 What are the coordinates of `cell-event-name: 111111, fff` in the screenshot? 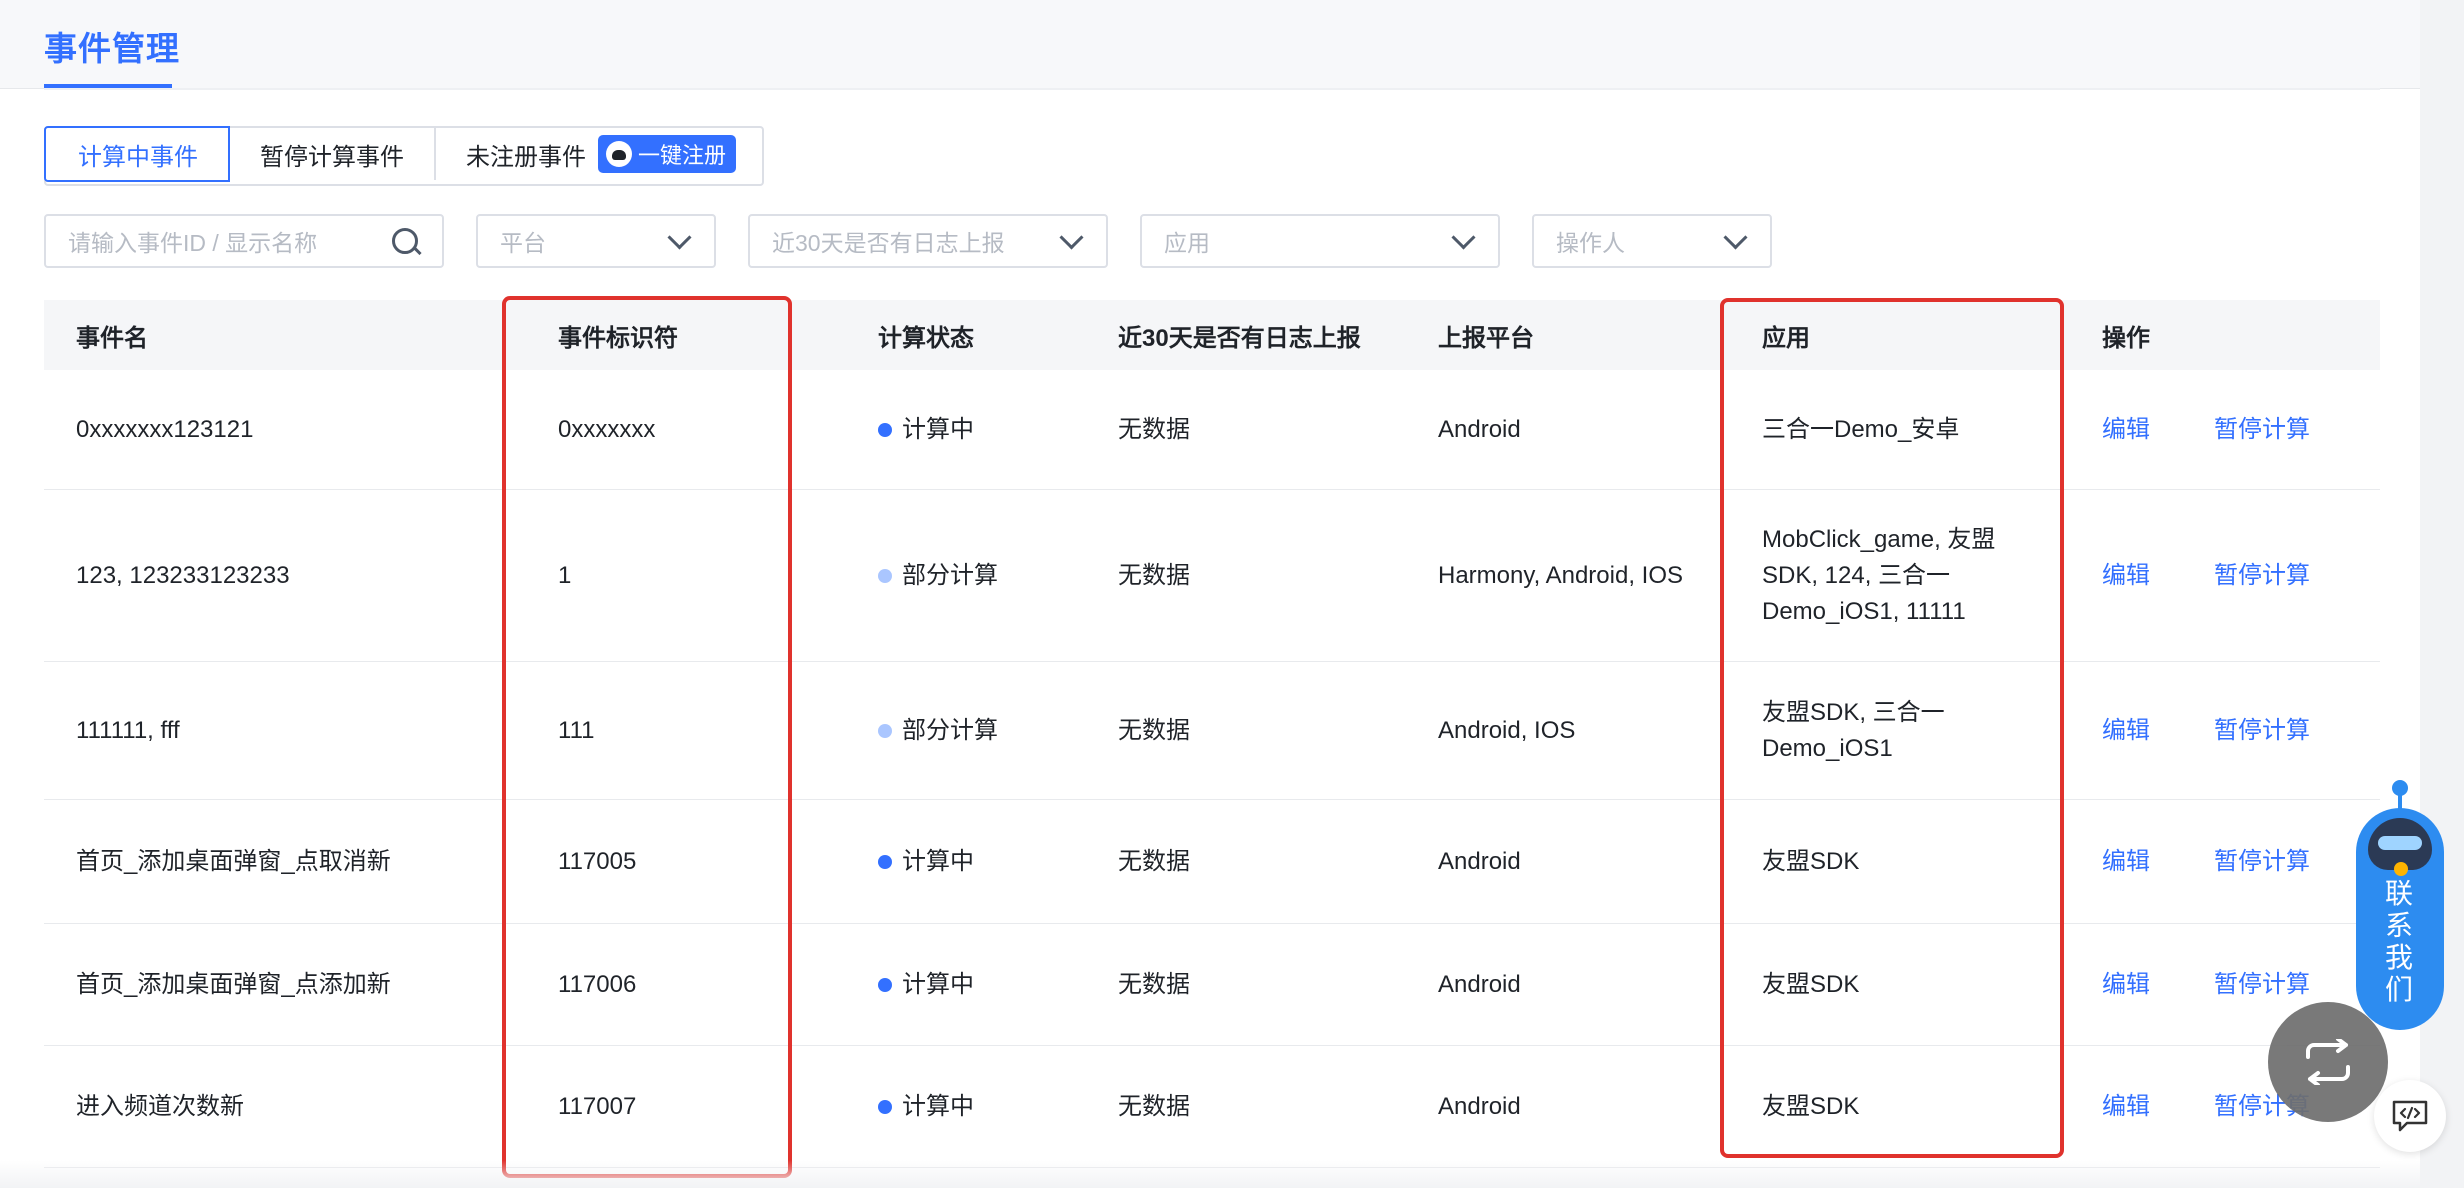 It's located at (128, 730).